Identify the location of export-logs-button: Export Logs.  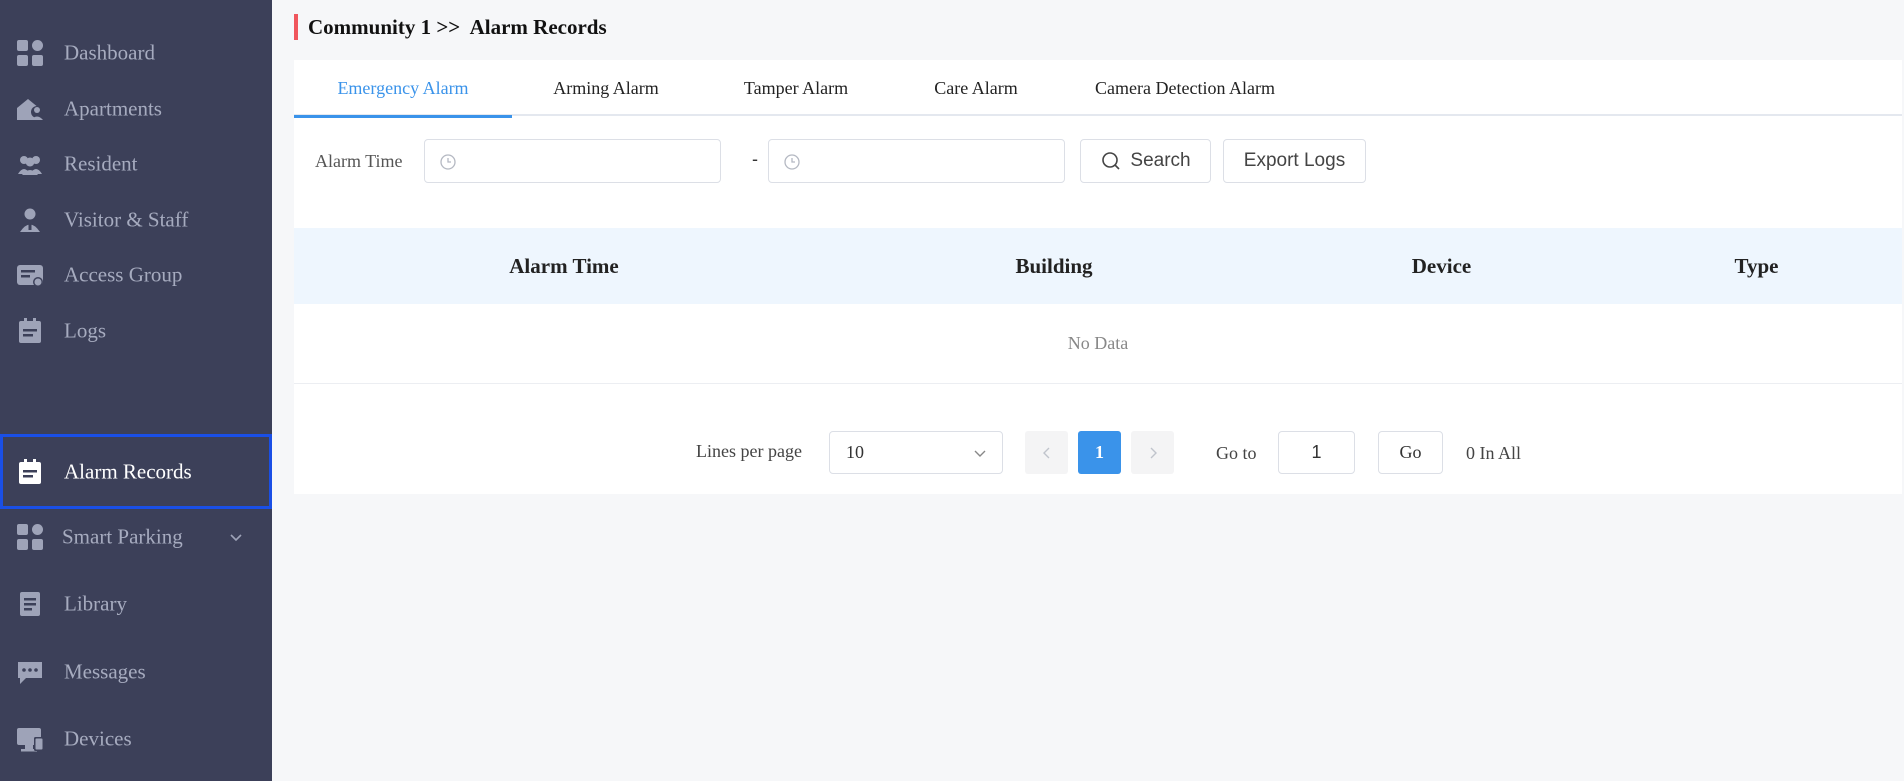
(1294, 161).